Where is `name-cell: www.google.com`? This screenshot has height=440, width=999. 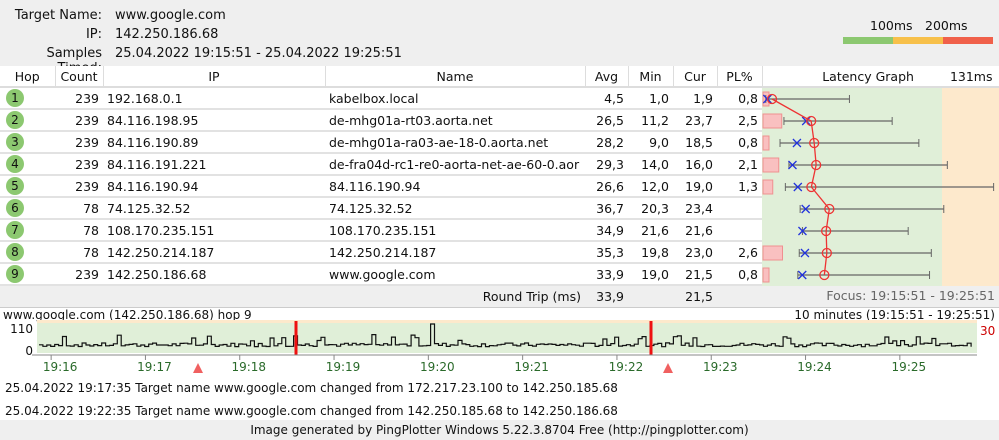 name-cell: www.google.com is located at coordinates (455, 274).